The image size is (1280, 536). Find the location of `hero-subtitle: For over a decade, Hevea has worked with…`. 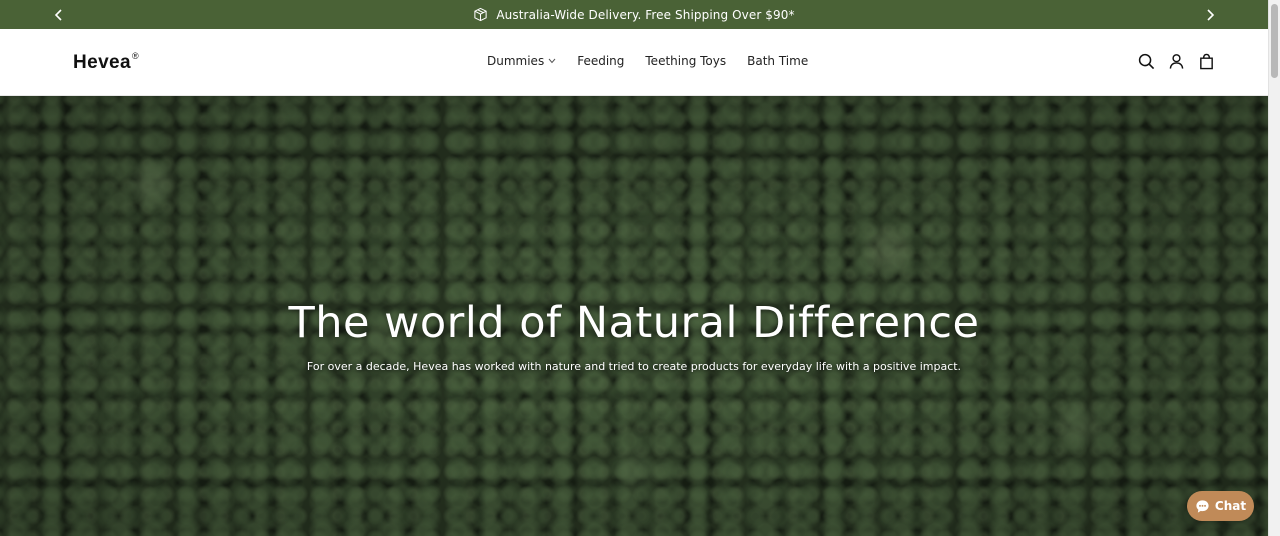

hero-subtitle: For over a decade, Hevea has worked with… is located at coordinates (634, 366).